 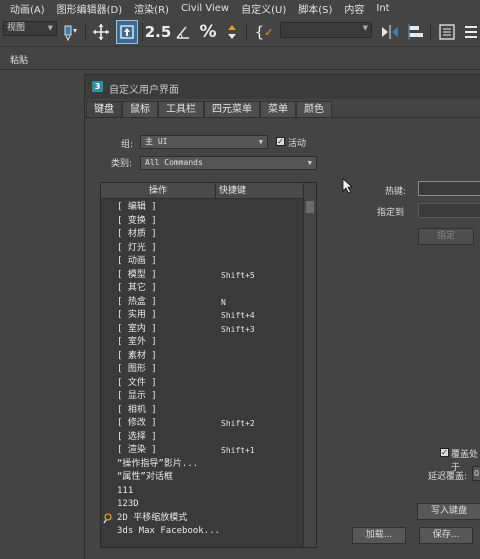 I want to click on action-name: [ 动画 ], so click(x=137, y=261).